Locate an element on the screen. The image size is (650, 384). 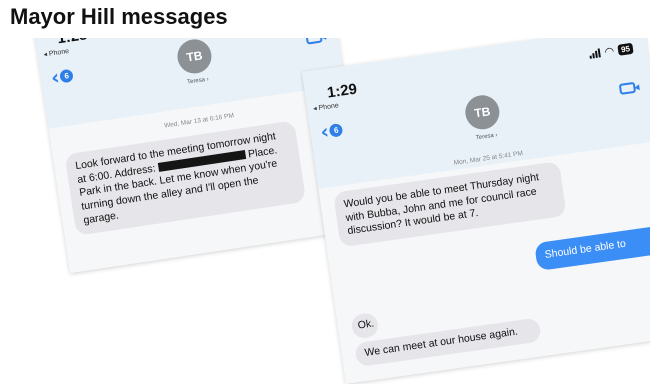
status-icons: ◠ 95 is located at coordinates (611, 51).